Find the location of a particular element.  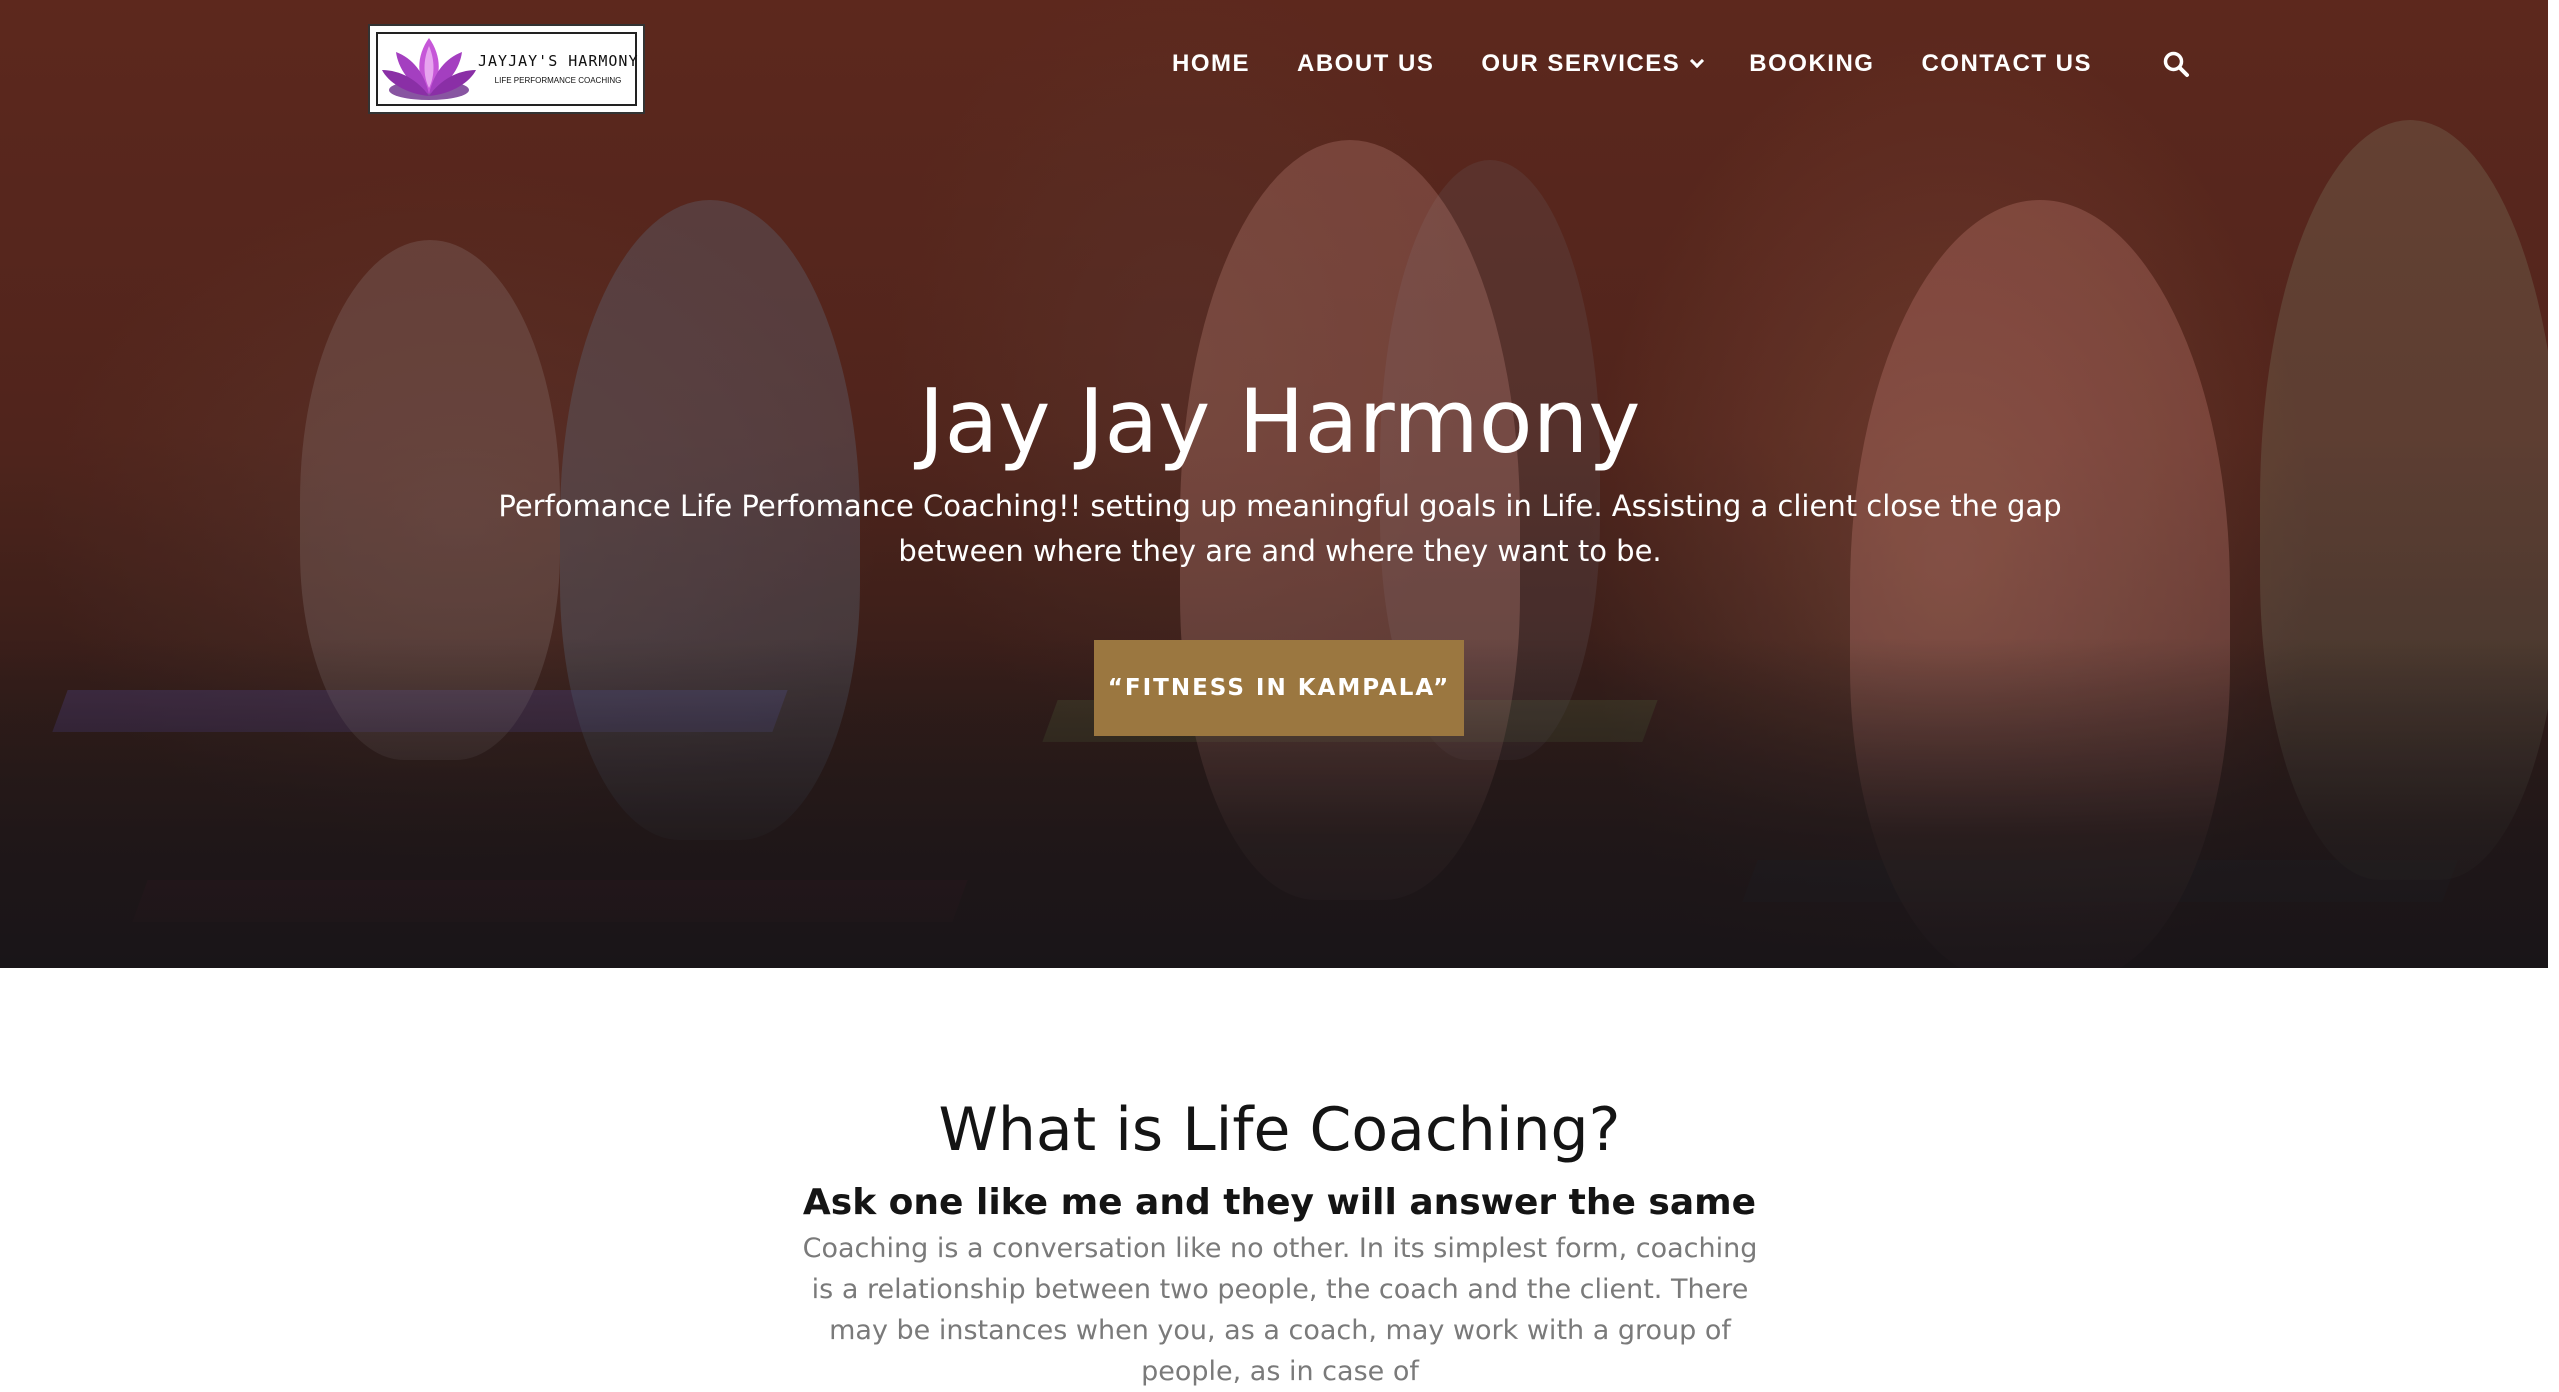

nav-contact-us-label: CONTACT US is located at coordinates (2006, 63).